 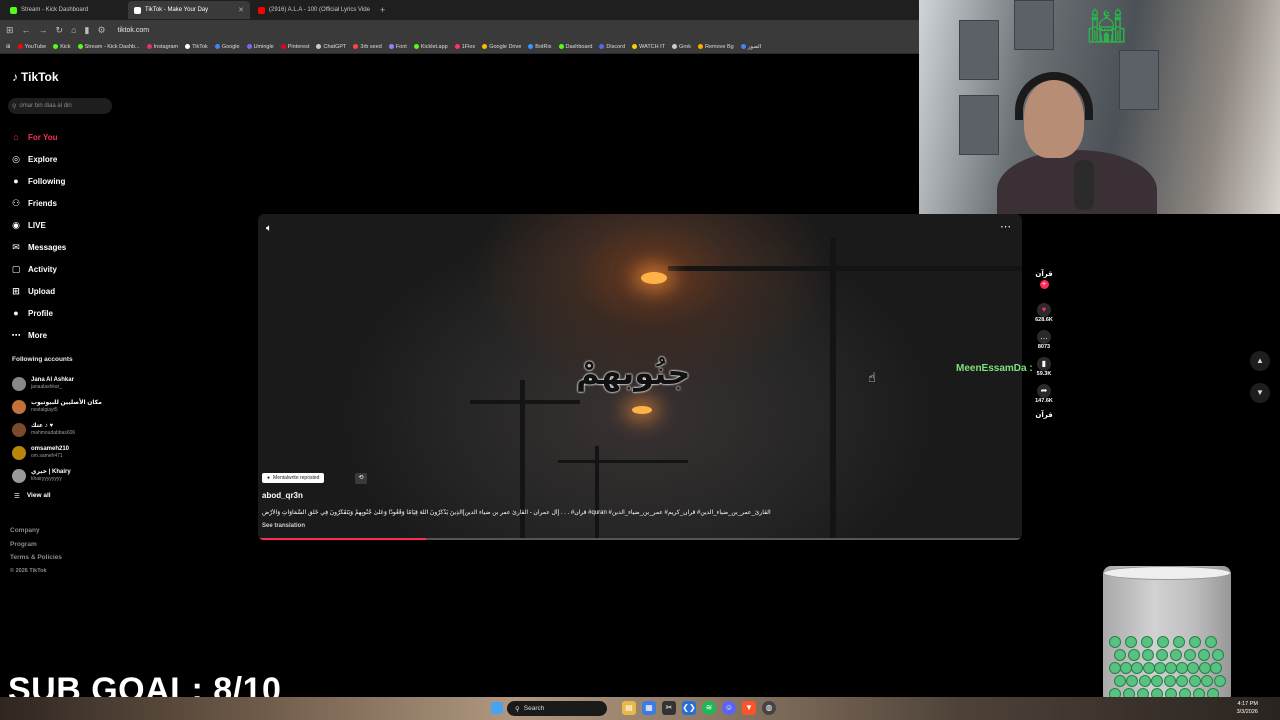 I want to click on following-account: omsameh210 om.sameh471, so click(x=57, y=452).